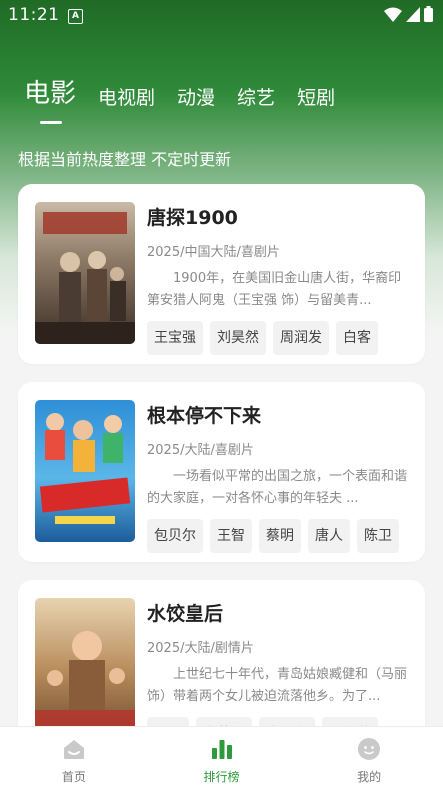 Image resolution: width=443 pixels, height=790 pixels. I want to click on nav-home: 首页, so click(74, 758).